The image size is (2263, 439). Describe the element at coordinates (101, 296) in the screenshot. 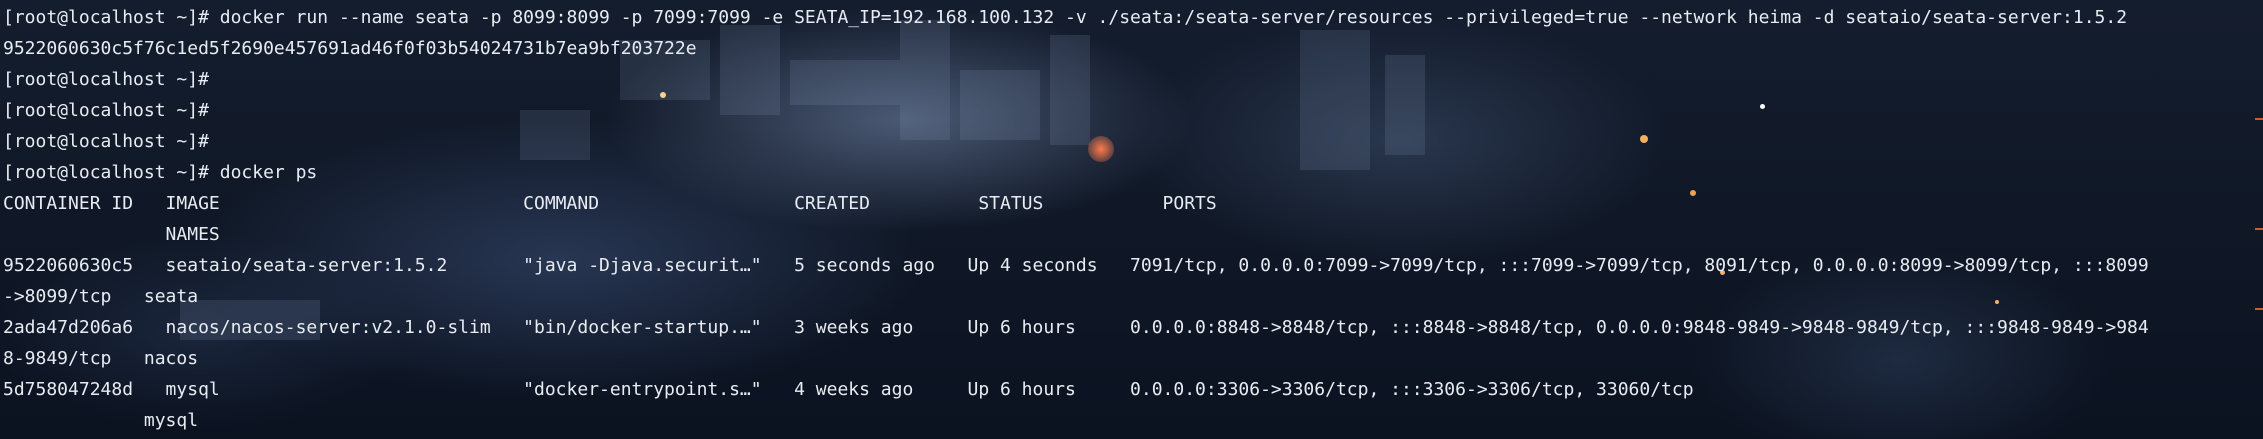

I see `docker-ps-row-seata-wrap: ->8099/tcp seata` at that location.